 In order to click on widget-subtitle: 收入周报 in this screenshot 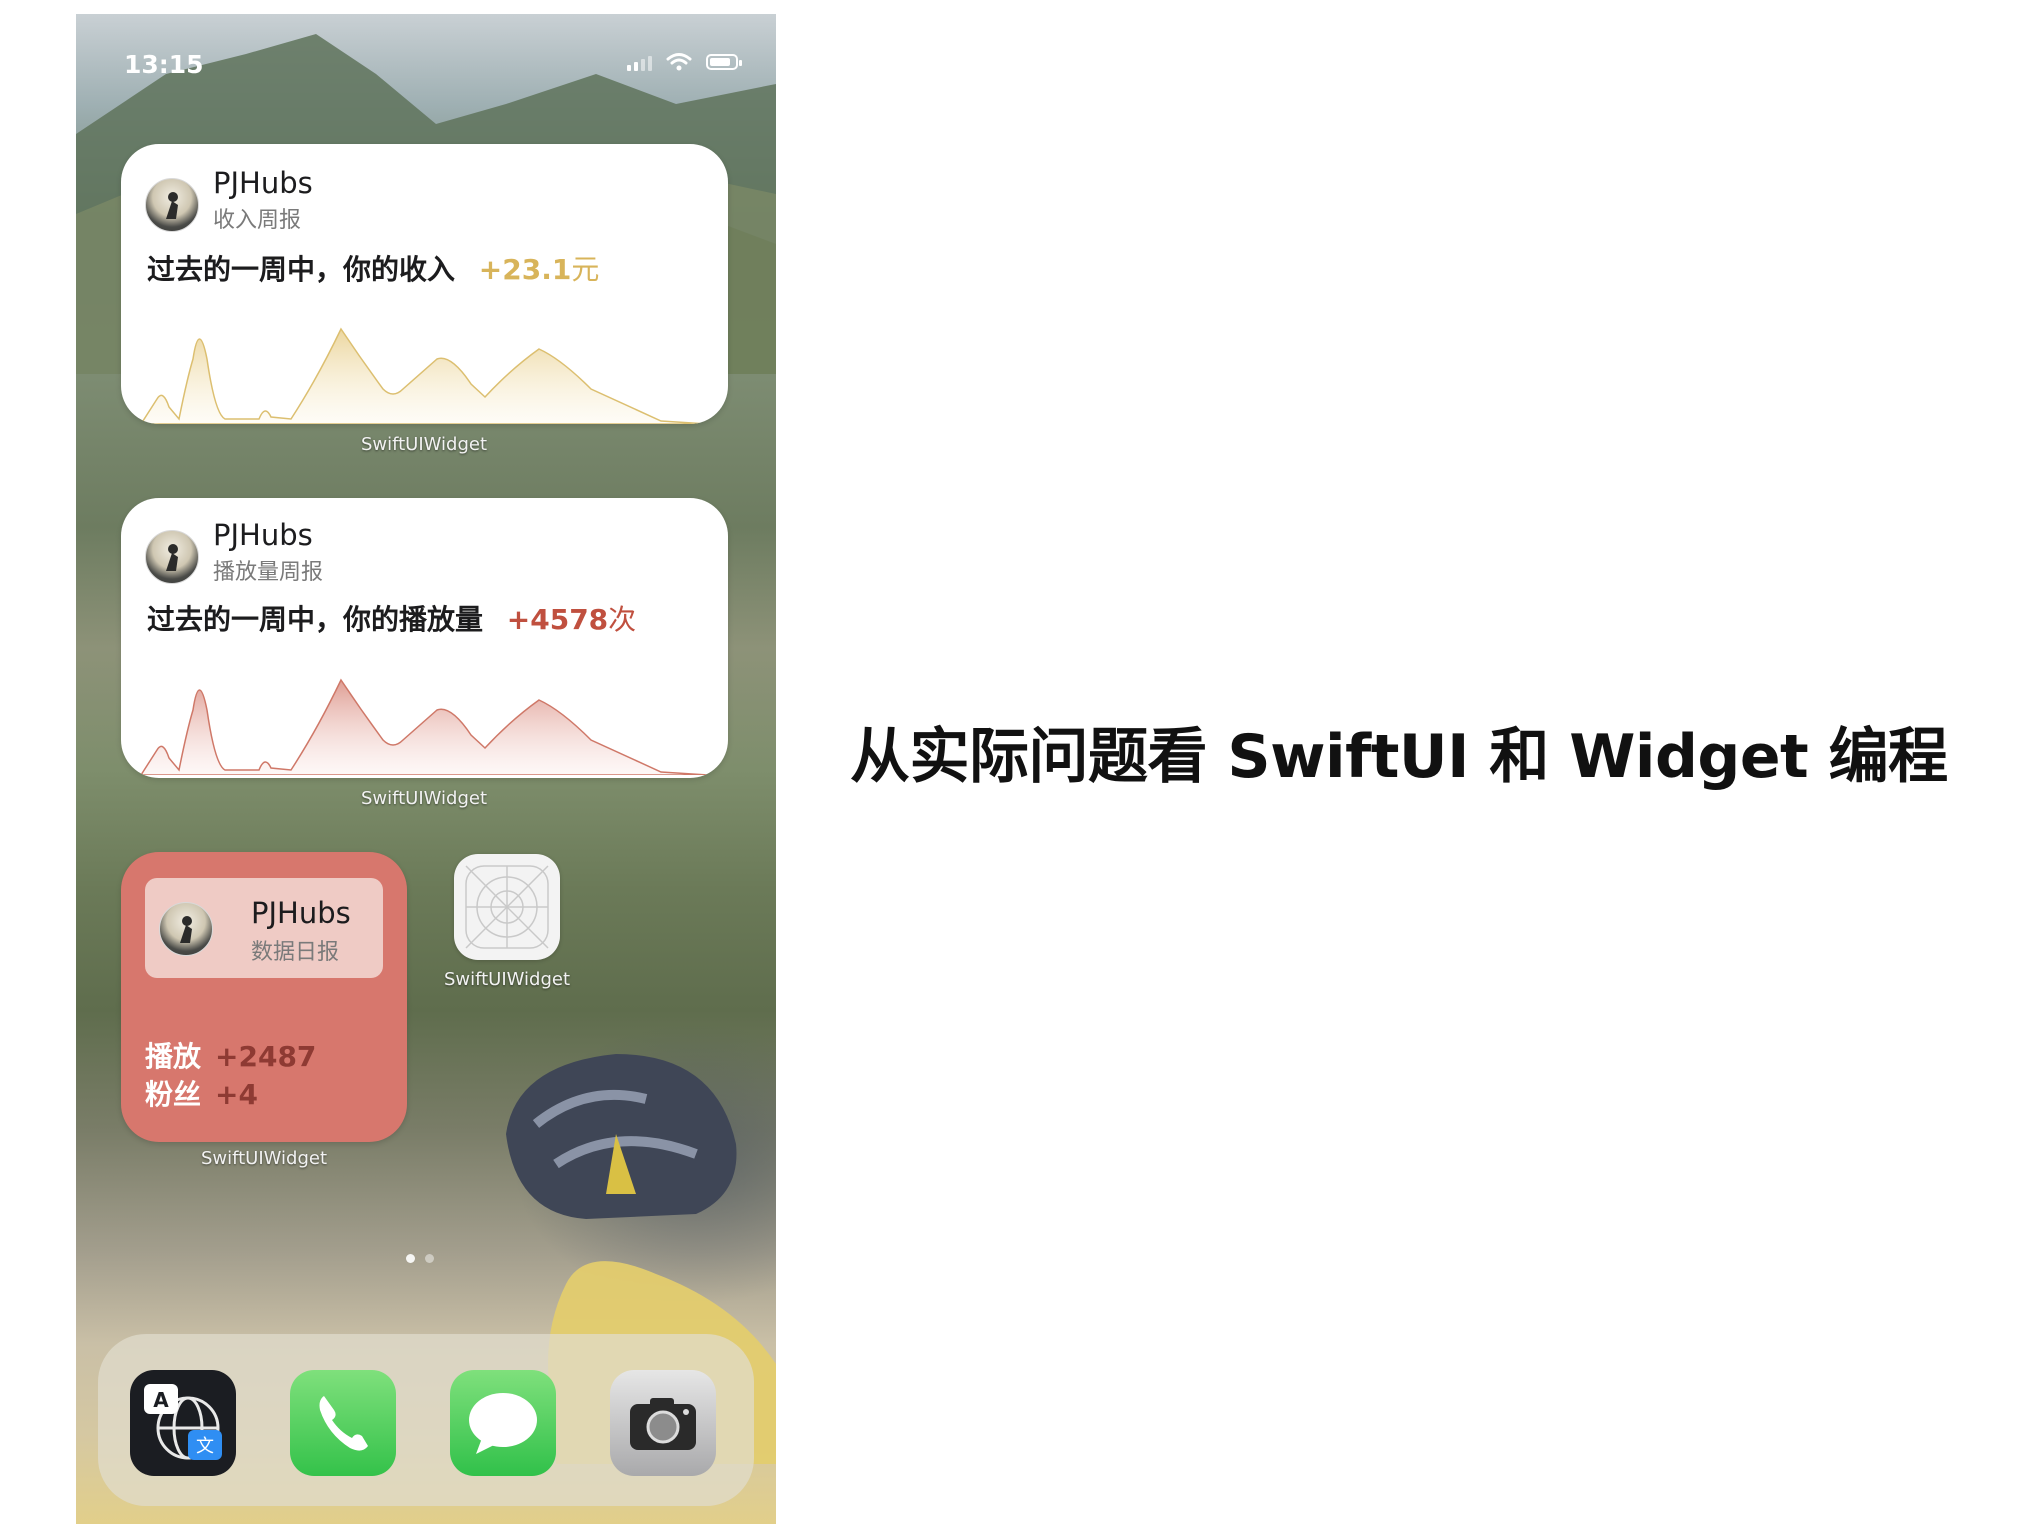, I will do `click(257, 220)`.